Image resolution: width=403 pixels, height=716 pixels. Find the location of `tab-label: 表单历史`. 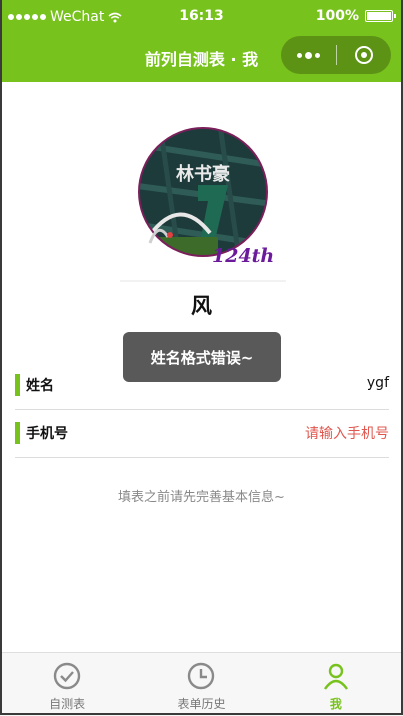

tab-label: 表单历史 is located at coordinates (201, 704).